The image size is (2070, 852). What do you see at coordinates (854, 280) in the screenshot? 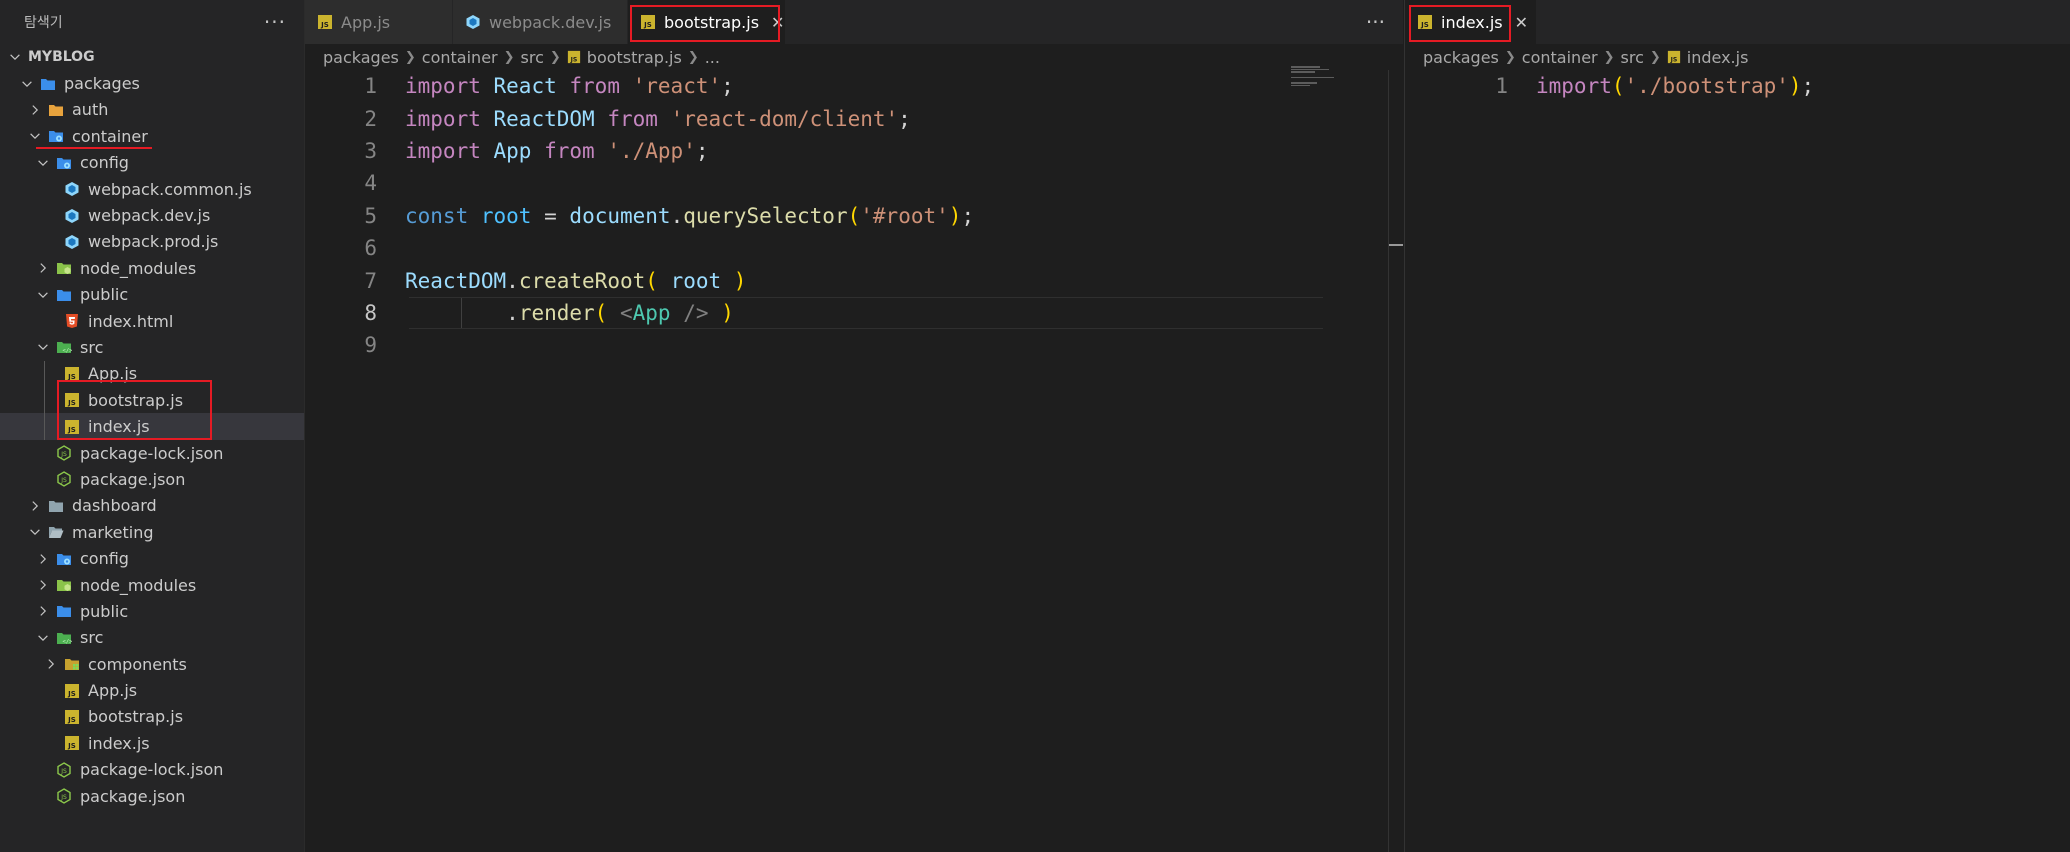
I see `code-line: 7 ReactDOM.createRoot( root )` at bounding box center [854, 280].